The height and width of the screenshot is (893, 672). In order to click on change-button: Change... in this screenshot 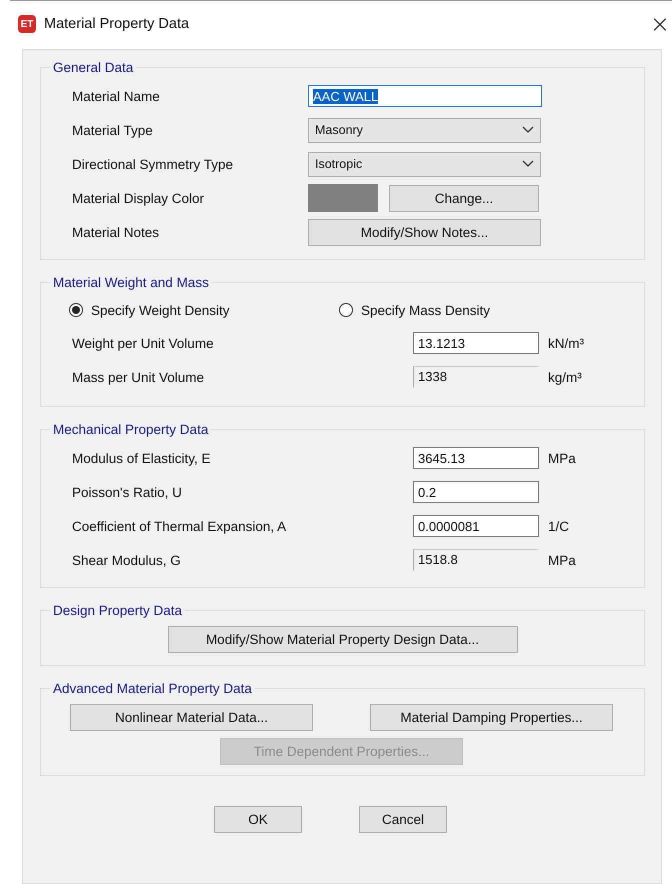, I will do `click(464, 198)`.